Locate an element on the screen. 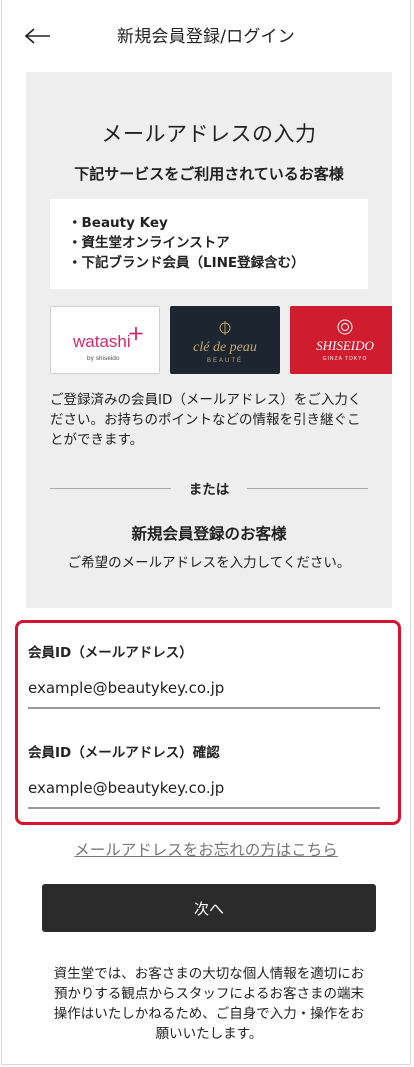  panel-title: メールアドレスの入力 is located at coordinates (209, 134).